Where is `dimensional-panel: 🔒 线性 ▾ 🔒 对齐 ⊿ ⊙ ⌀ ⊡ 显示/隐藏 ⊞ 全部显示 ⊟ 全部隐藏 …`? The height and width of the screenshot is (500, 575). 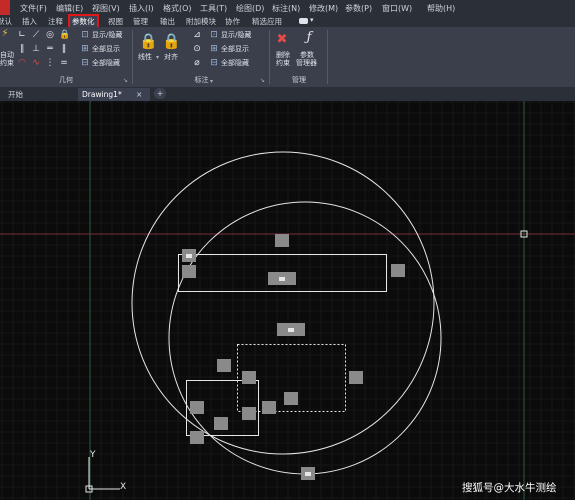
dimensional-panel: 🔒 线性 ▾ 🔒 对齐 ⊿ ⊙ ⌀ ⊡ 显示/隐藏 ⊞ 全部显示 ⊟ 全部隐藏 … is located at coordinates (201, 57).